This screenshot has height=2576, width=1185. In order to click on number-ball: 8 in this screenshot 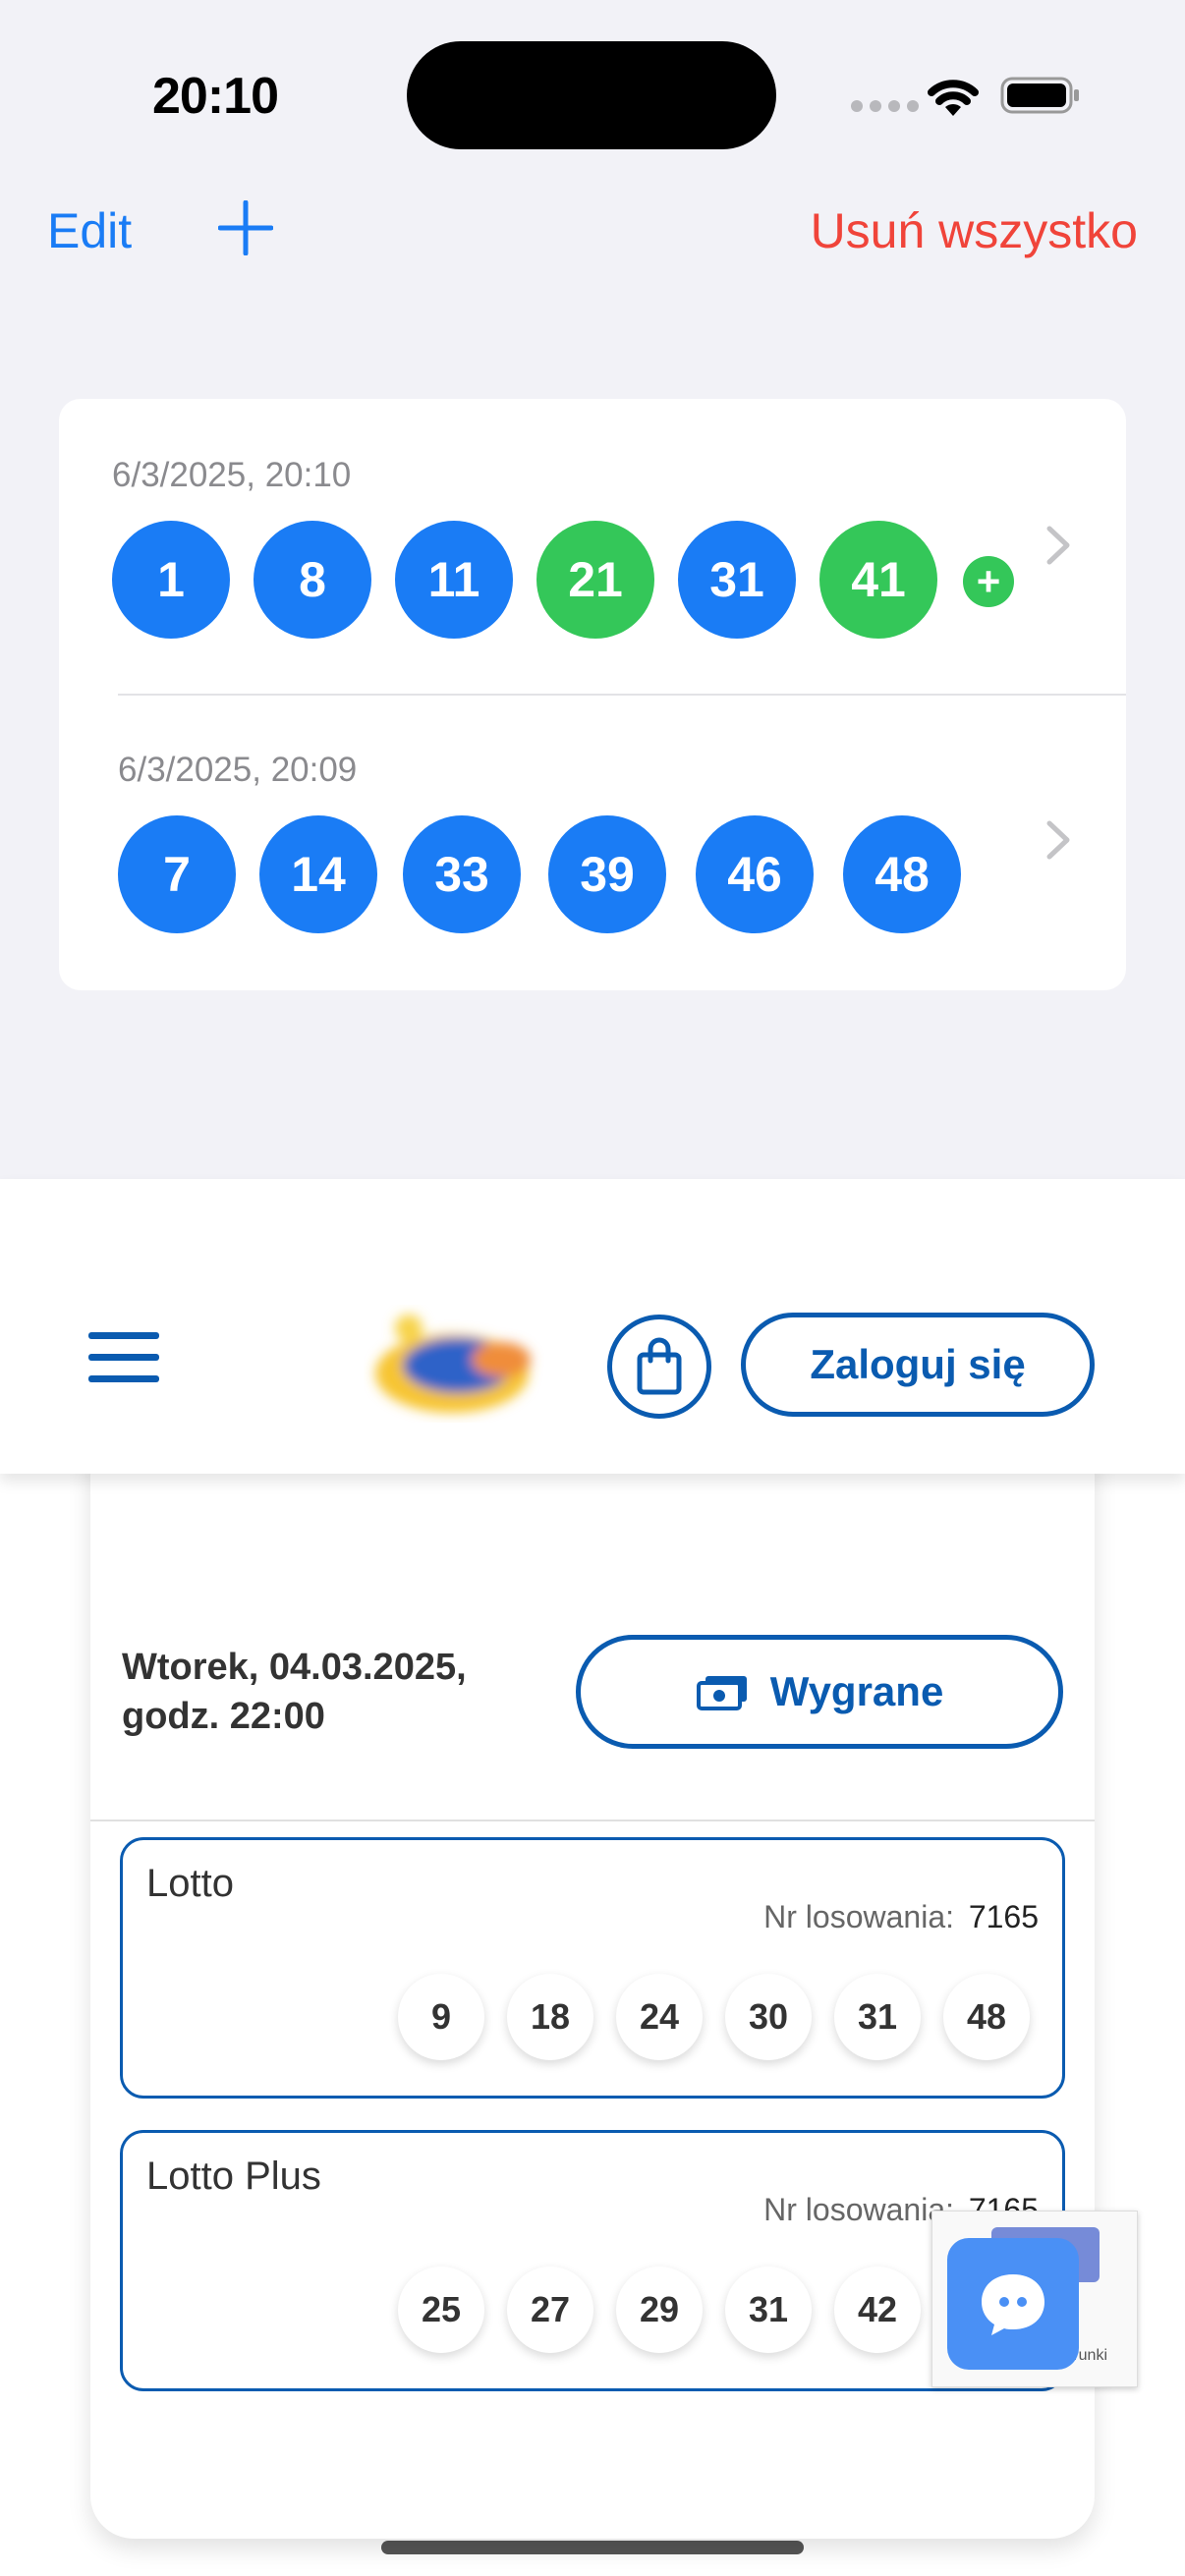, I will do `click(313, 580)`.